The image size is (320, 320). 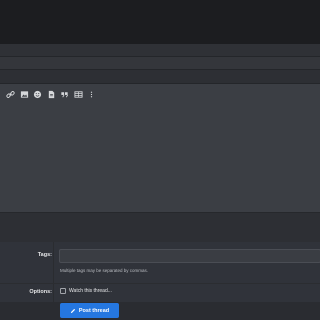 I want to click on file-icon, so click(x=51, y=94).